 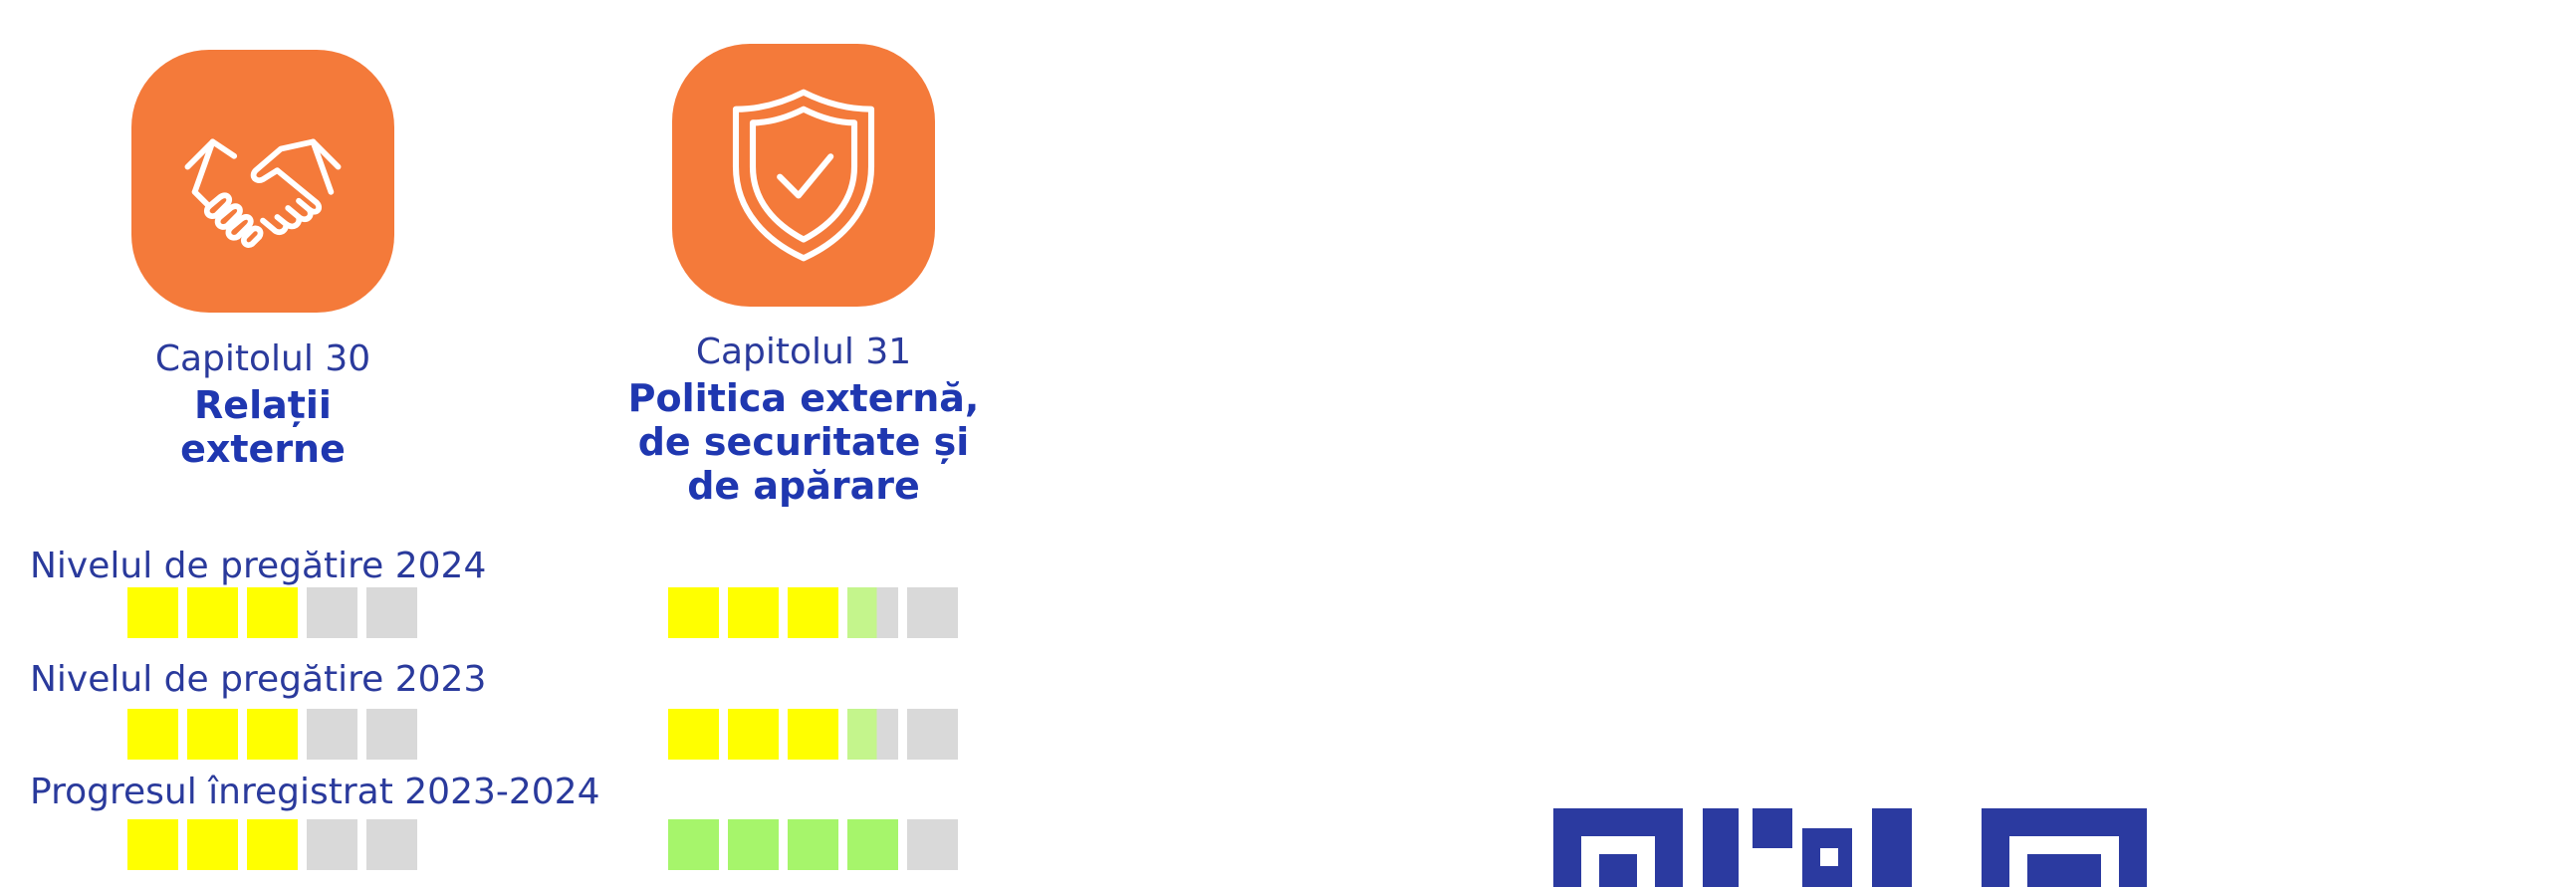 I want to click on chapter31-title-line: de securitate și, so click(x=803, y=442).